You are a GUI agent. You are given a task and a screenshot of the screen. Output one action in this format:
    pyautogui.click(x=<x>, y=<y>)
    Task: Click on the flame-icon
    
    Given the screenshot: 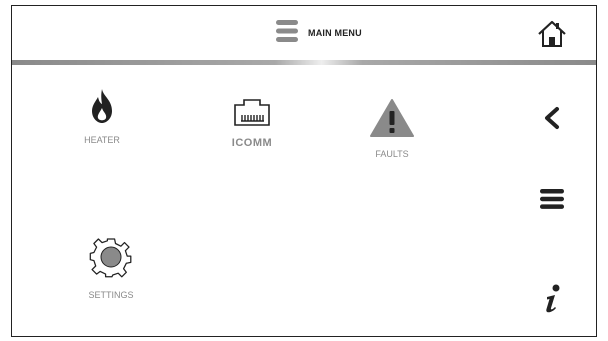 What is the action you would take?
    pyautogui.click(x=102, y=108)
    